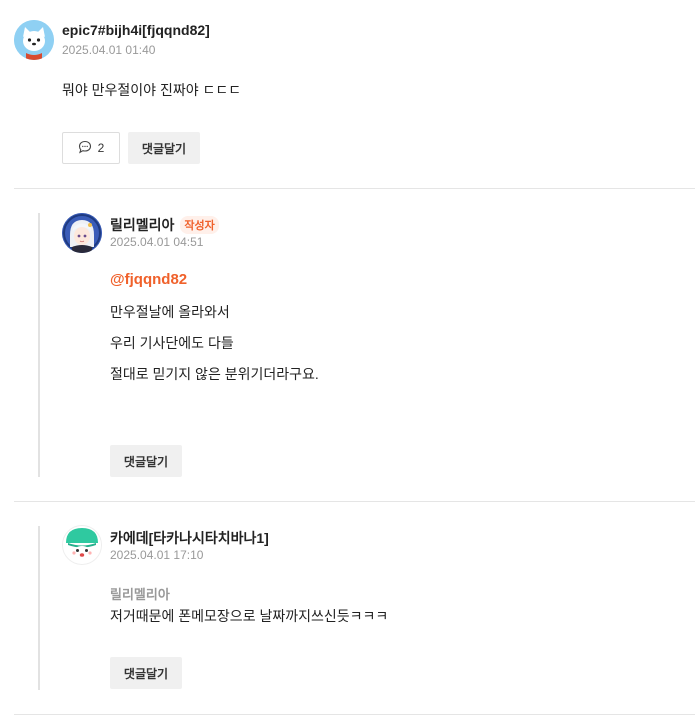 This screenshot has height=720, width=695. I want to click on author-badge: 작성자, so click(199, 225).